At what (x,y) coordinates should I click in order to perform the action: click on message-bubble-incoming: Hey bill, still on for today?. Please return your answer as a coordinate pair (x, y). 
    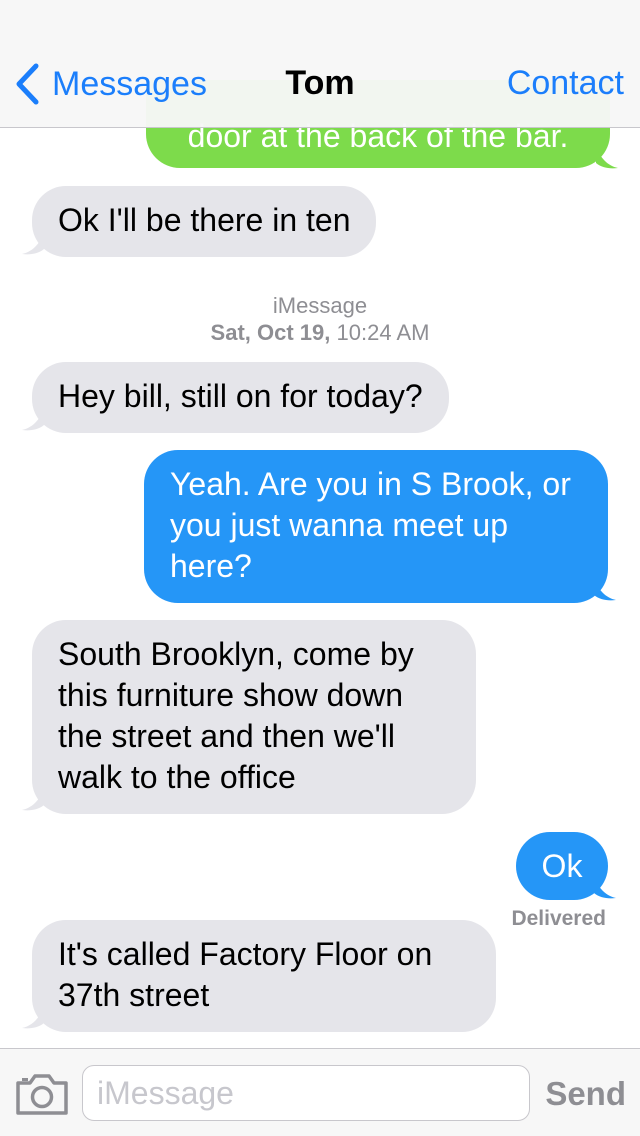
    Looking at the image, I should click on (240, 397).